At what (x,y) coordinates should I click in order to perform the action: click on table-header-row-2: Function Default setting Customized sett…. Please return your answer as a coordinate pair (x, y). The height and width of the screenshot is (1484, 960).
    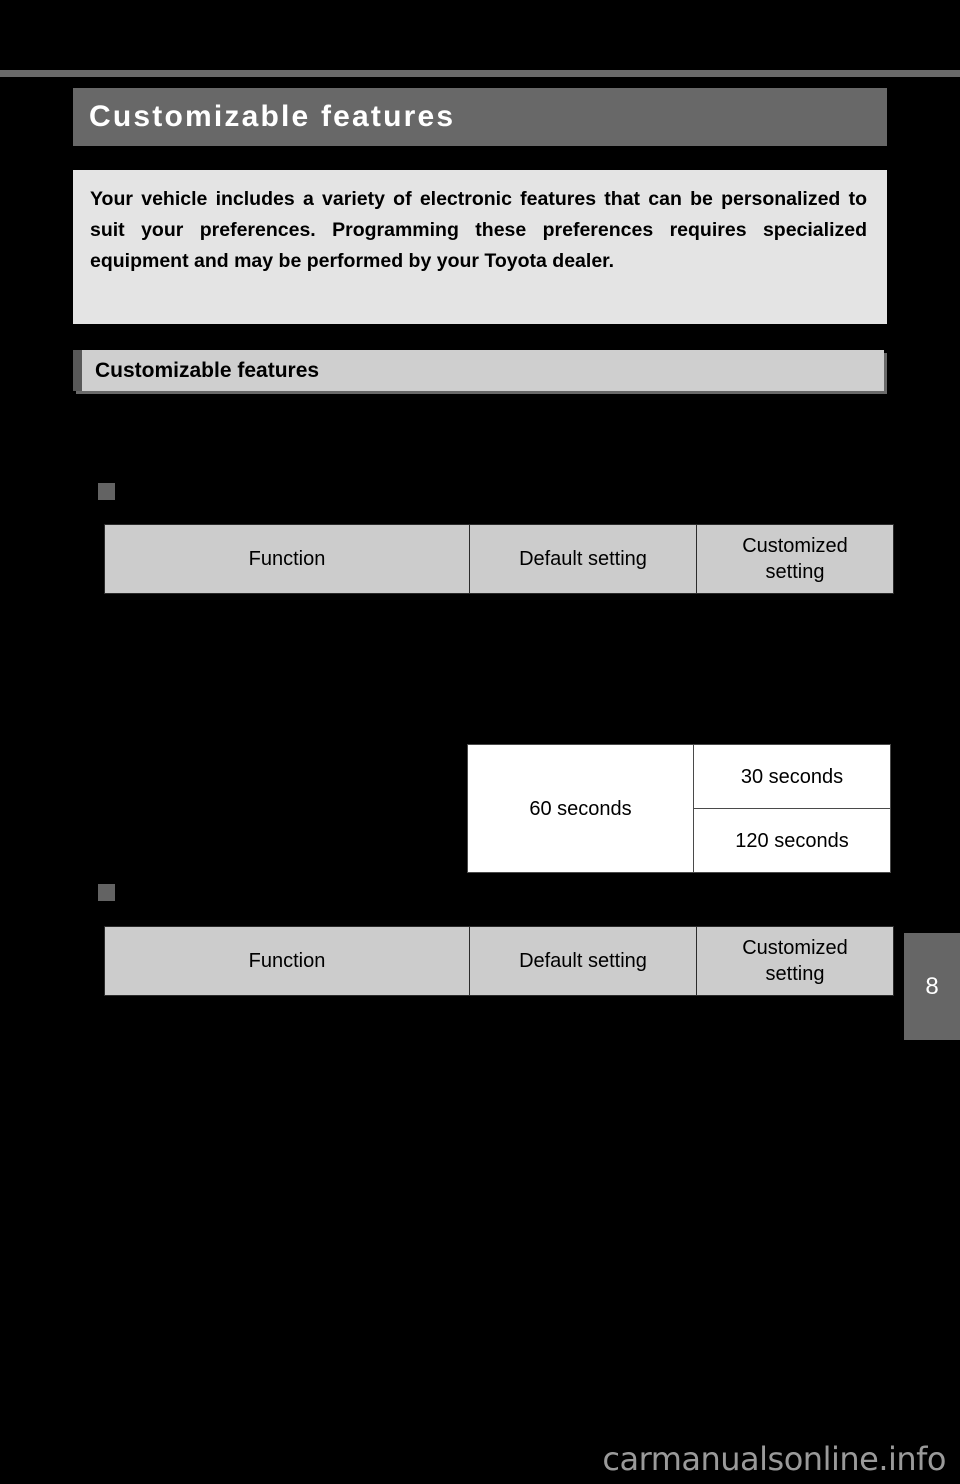
    Looking at the image, I should click on (499, 961).